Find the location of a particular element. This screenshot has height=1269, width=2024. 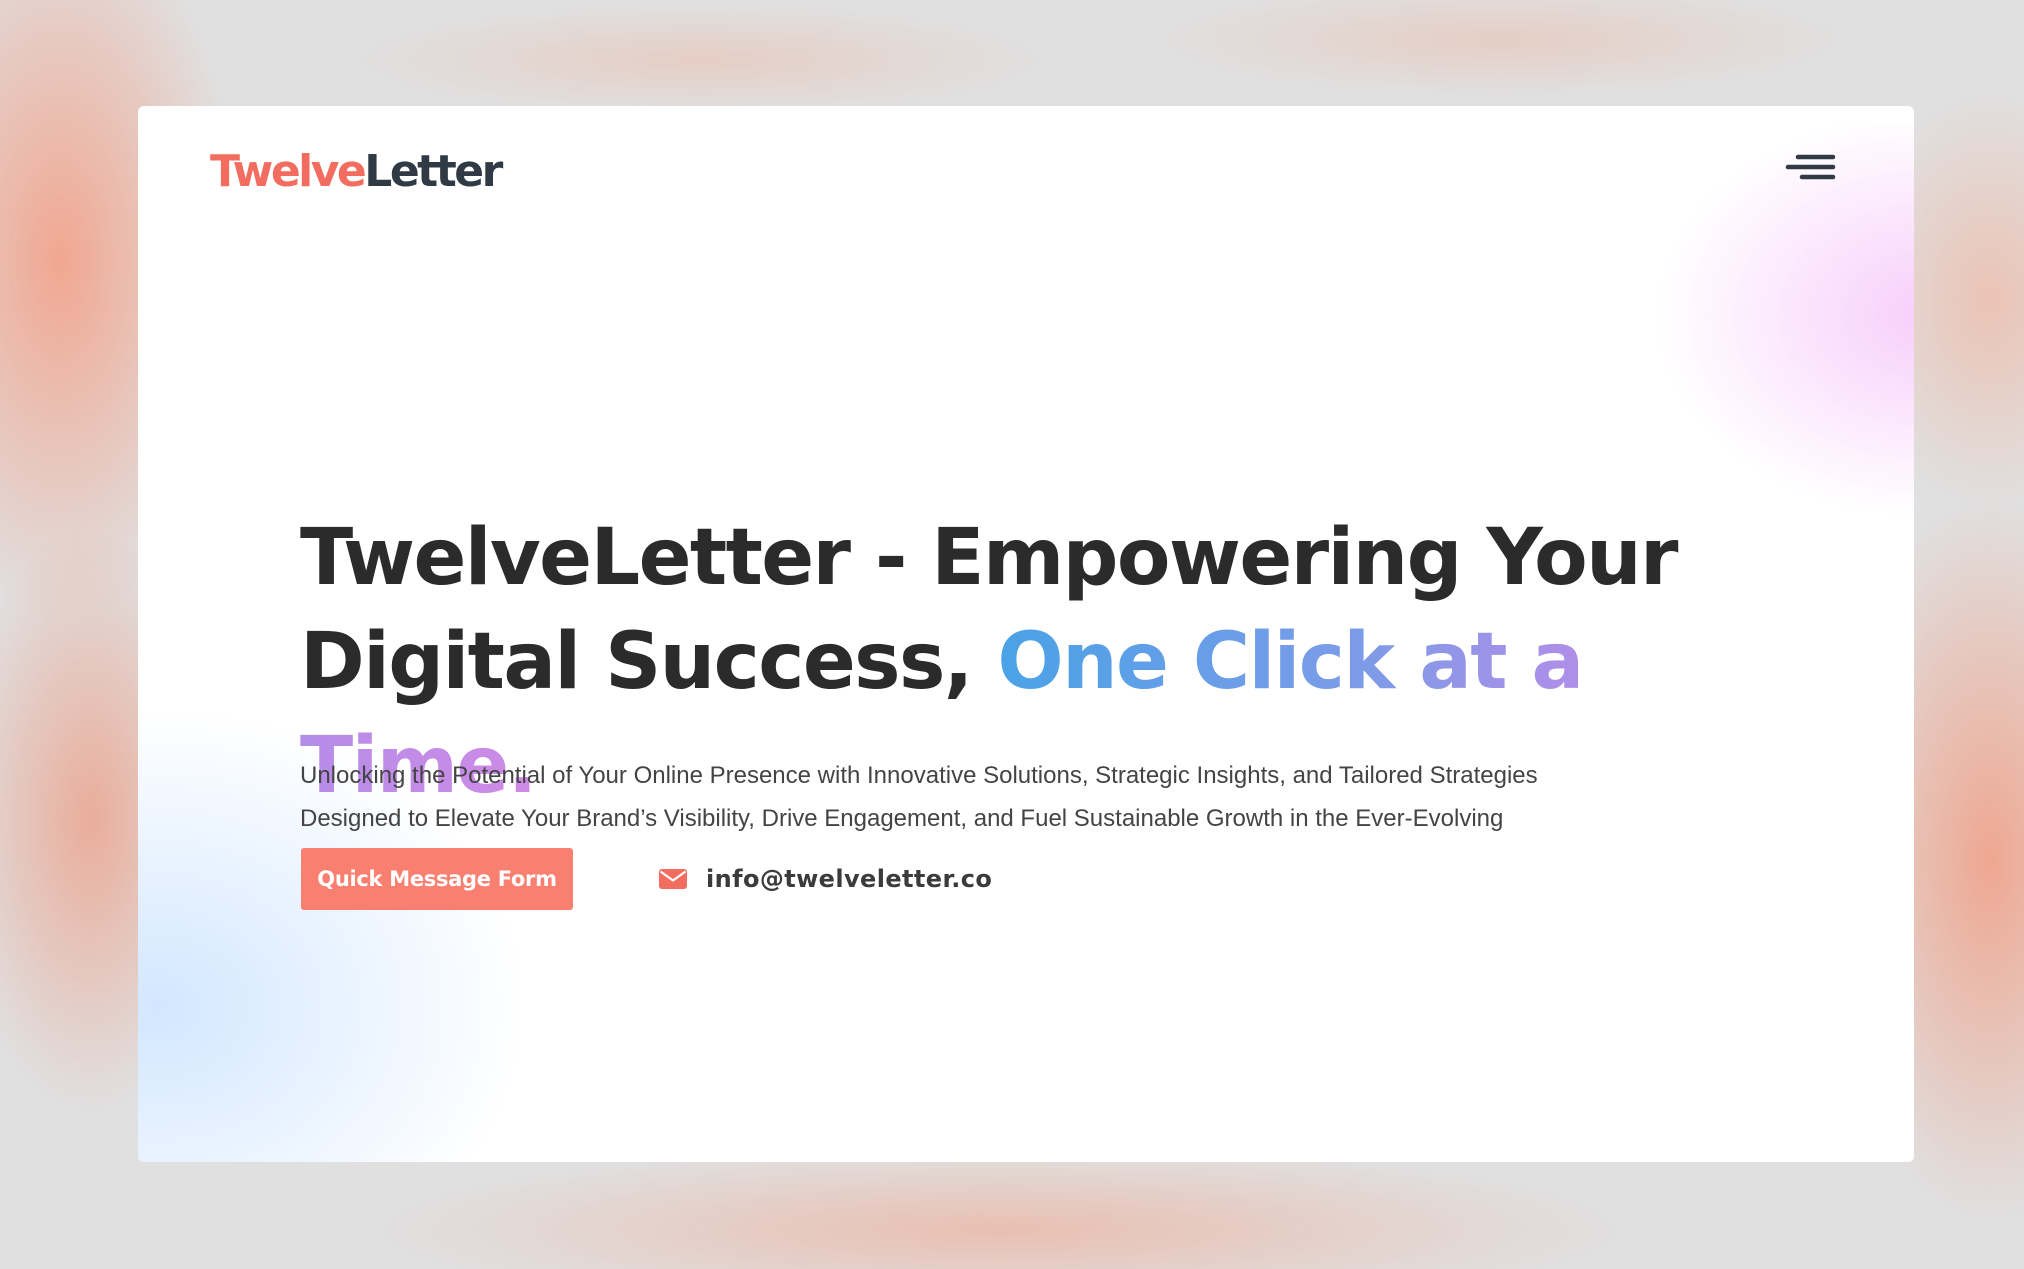

hamburger-menu-icon is located at coordinates (1810, 167).